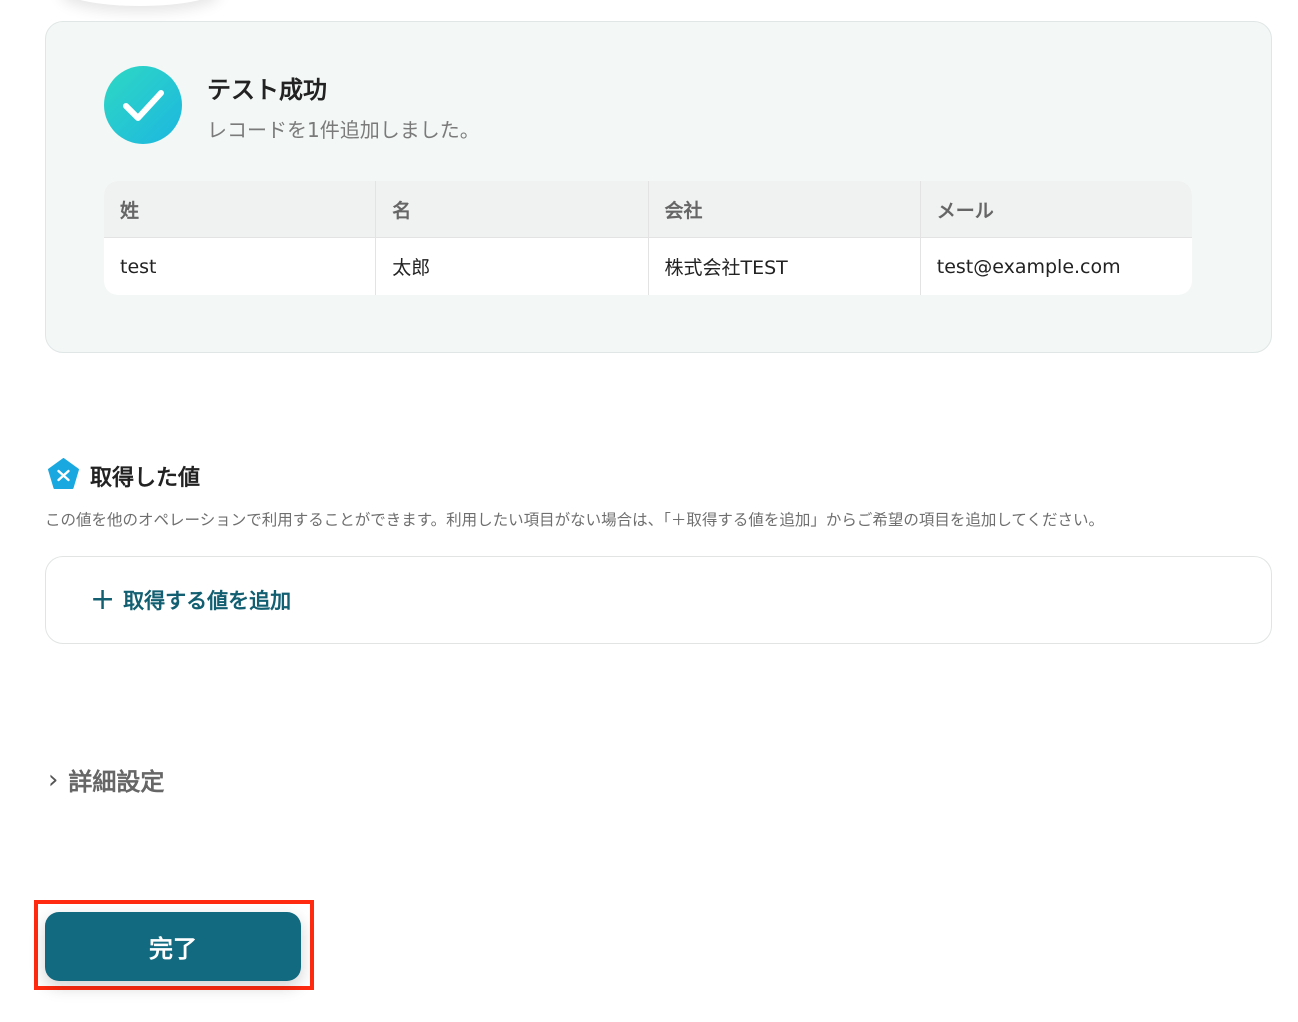  Describe the element at coordinates (343, 130) in the screenshot. I see `success-subtitle: レコードを1件追加しました。` at that location.